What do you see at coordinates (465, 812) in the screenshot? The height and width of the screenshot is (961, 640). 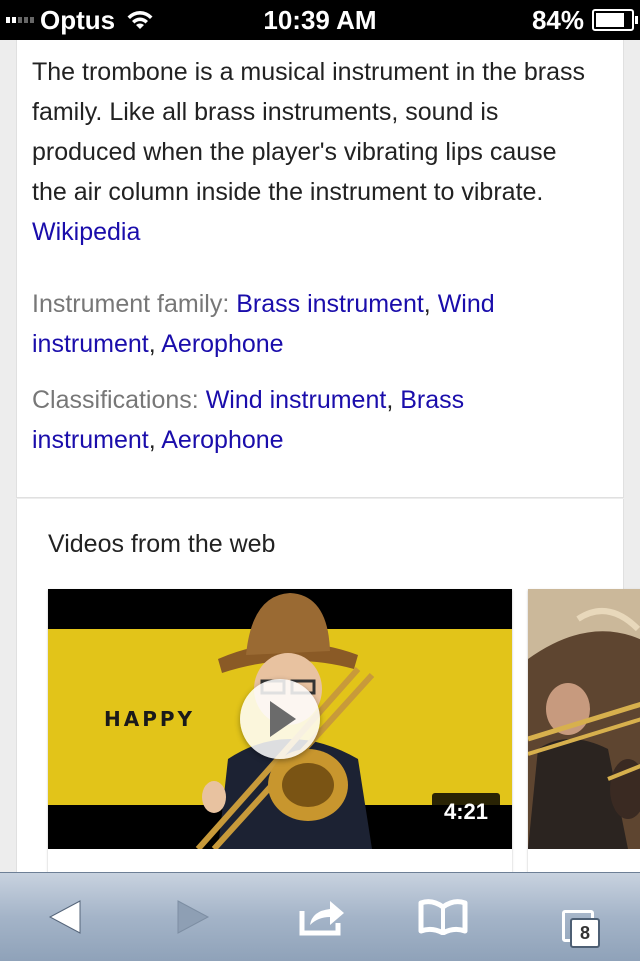 I see `video-duration: 4:21` at bounding box center [465, 812].